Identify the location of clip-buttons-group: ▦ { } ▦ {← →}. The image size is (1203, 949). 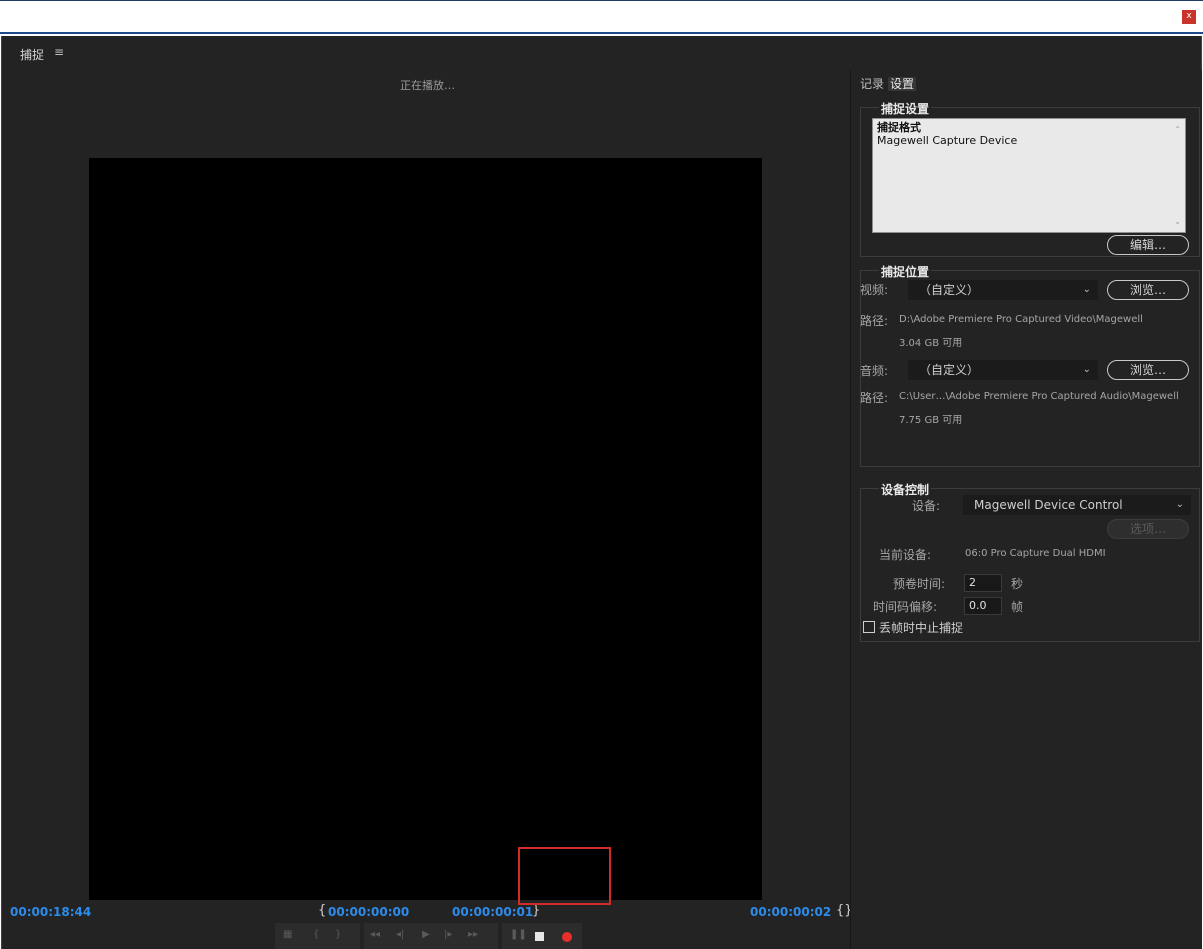
(317, 936).